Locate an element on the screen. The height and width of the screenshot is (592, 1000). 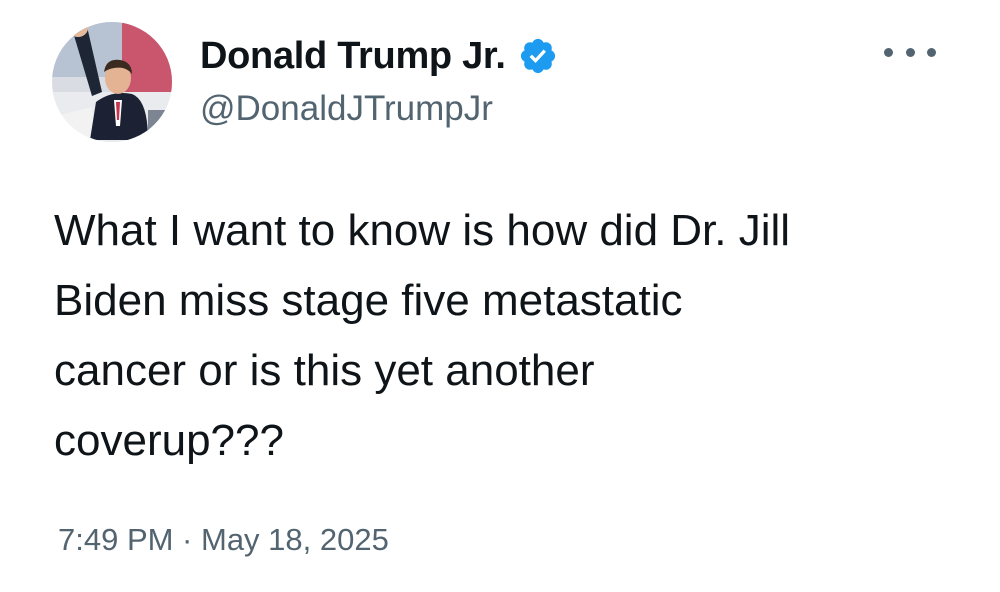
more-options-icon is located at coordinates (910, 52).